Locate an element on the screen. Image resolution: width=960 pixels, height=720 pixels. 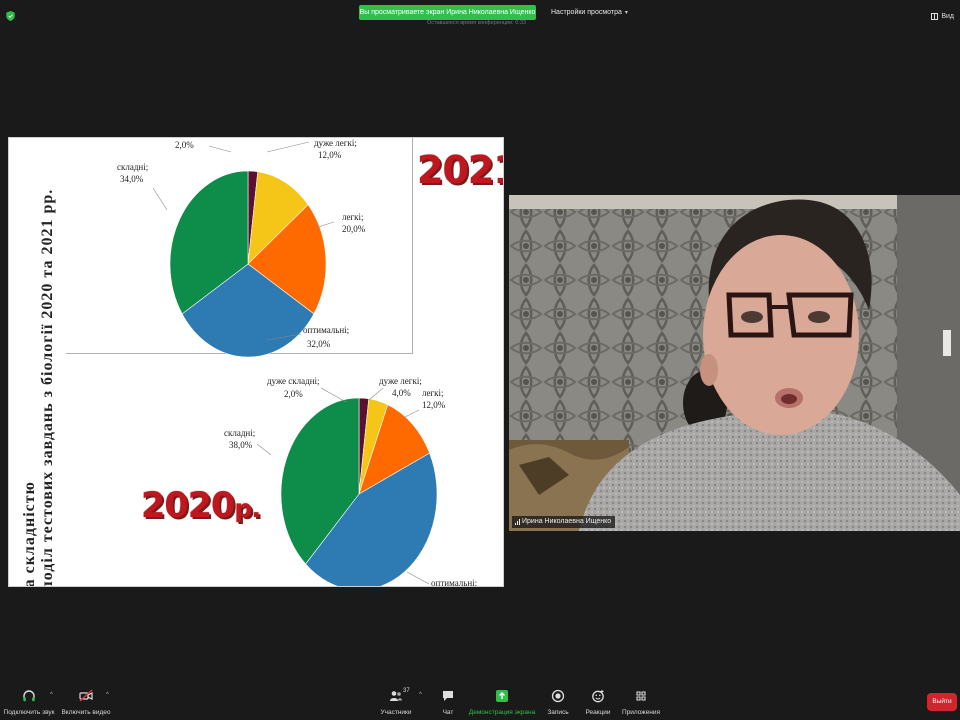
participants-count: 37 is located at coordinates (406, 691).